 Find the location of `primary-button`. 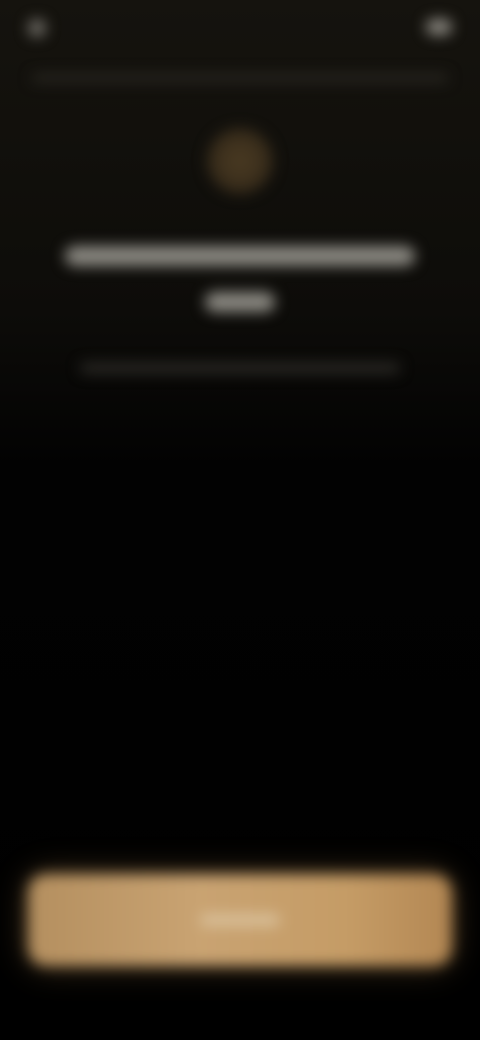

primary-button is located at coordinates (240, 920).